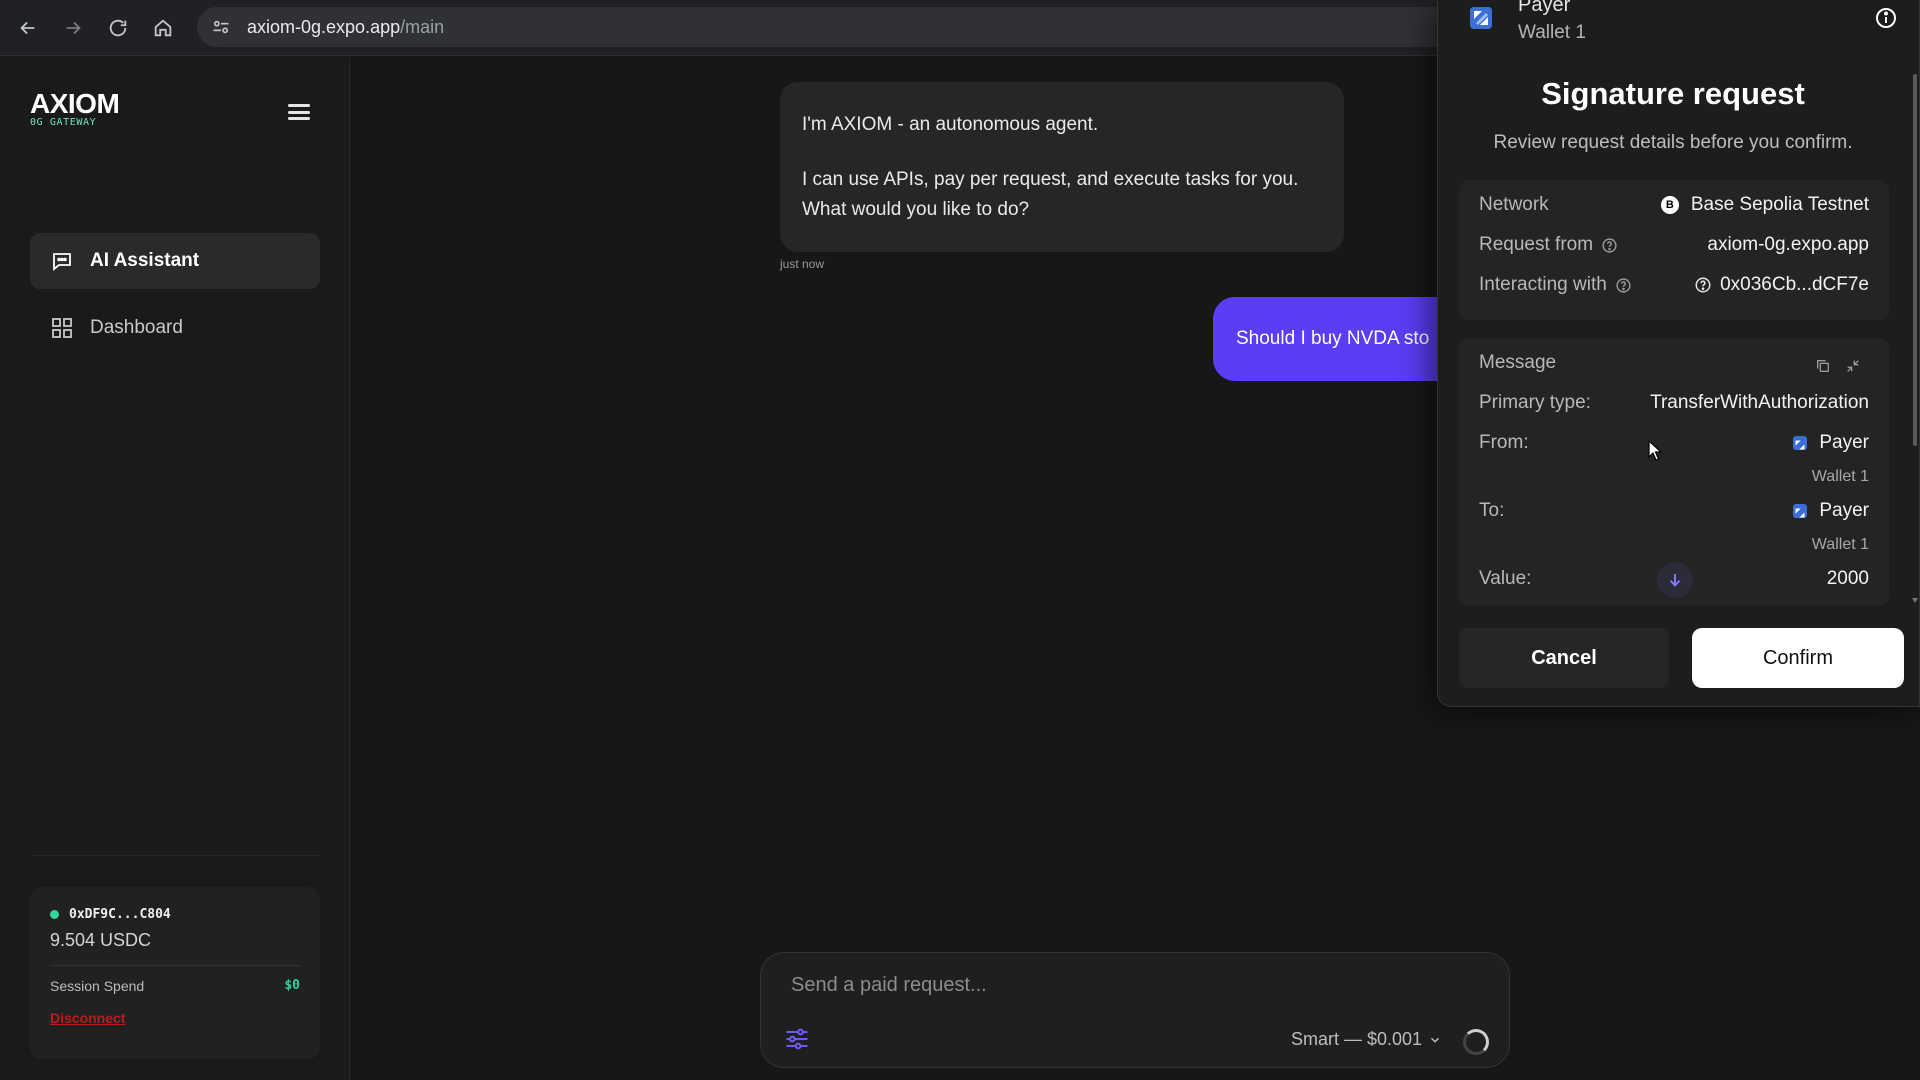 This screenshot has height=1080, width=1920. What do you see at coordinates (1844, 510) in the screenshot?
I see `to-name: Payer` at bounding box center [1844, 510].